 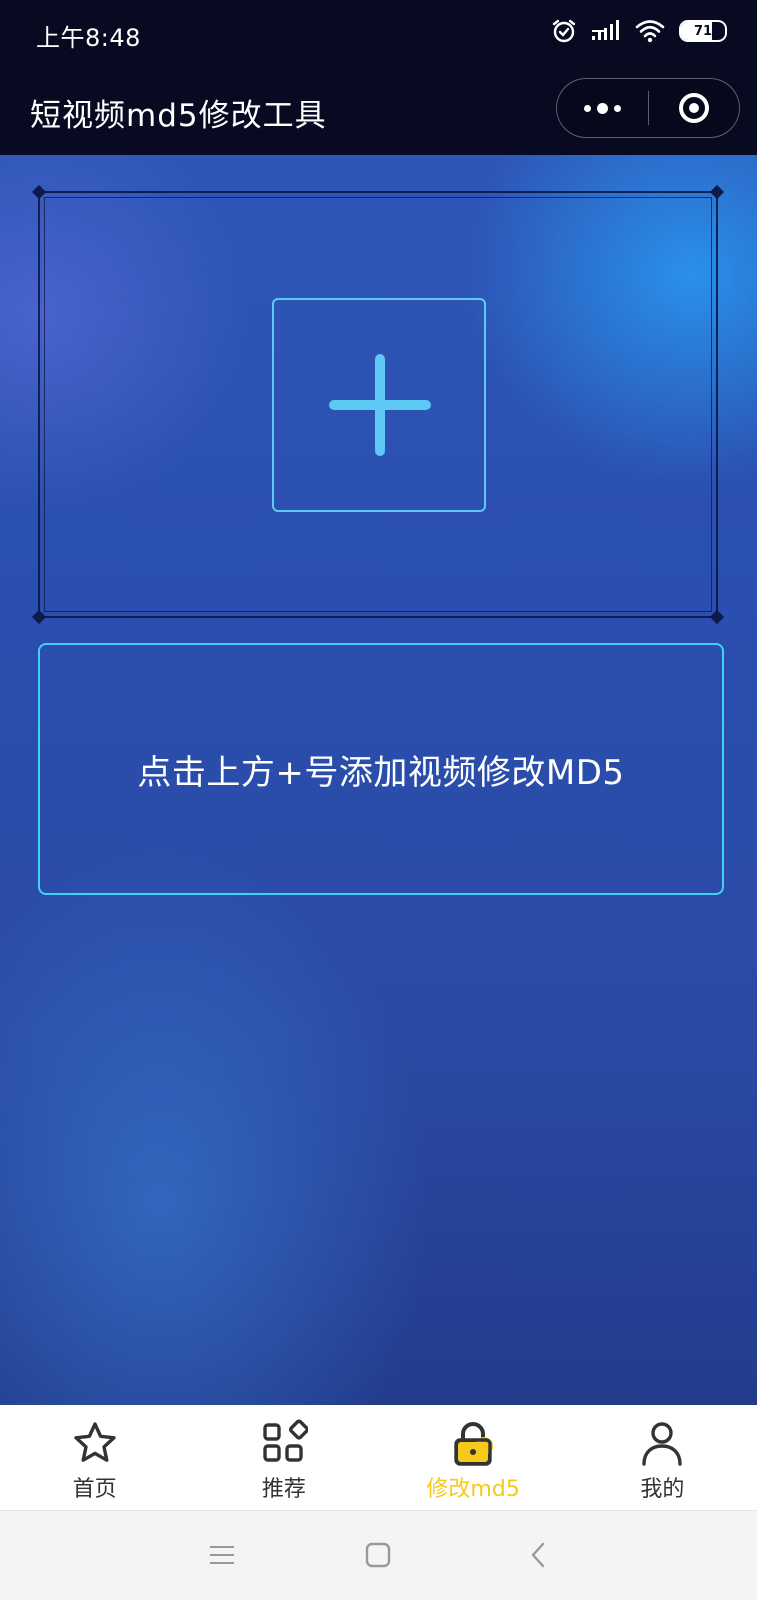 I want to click on add-video-button, so click(x=379, y=405).